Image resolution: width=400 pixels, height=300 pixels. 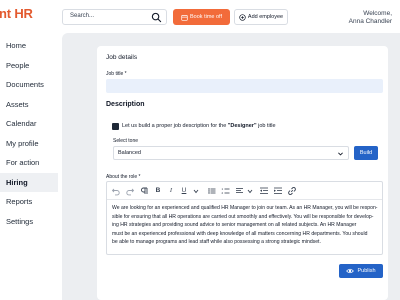 I want to click on sidebar-item-calendar: Calendar, so click(x=29, y=124).